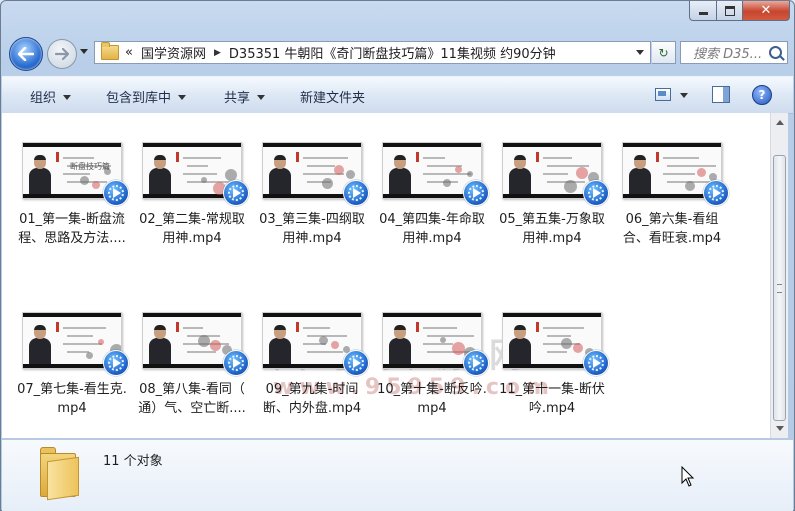 The height and width of the screenshot is (511, 795). What do you see at coordinates (146, 96) in the screenshot?
I see `include-in-library-button: 包含到库中` at bounding box center [146, 96].